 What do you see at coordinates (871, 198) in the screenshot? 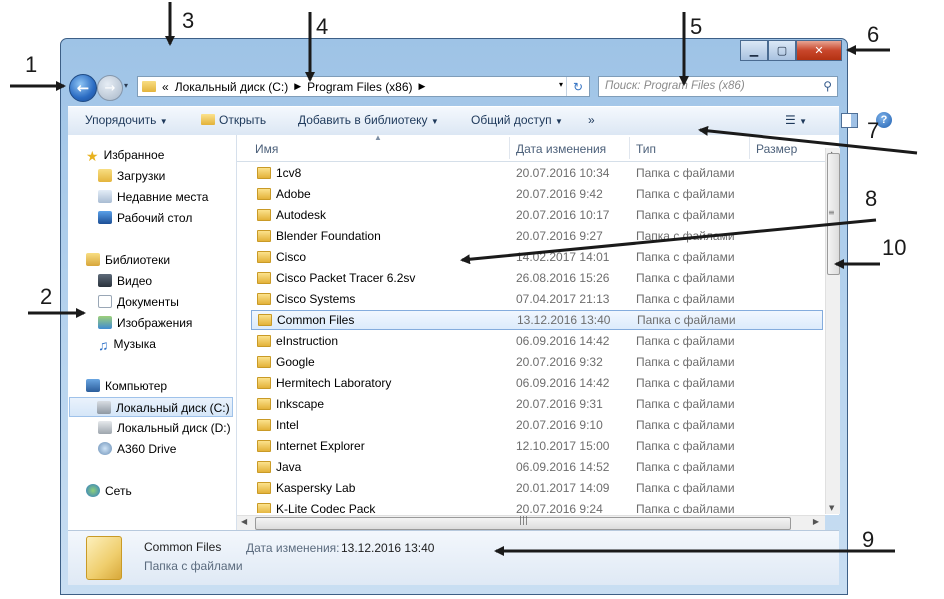
I see `callout-number: 8` at bounding box center [871, 198].